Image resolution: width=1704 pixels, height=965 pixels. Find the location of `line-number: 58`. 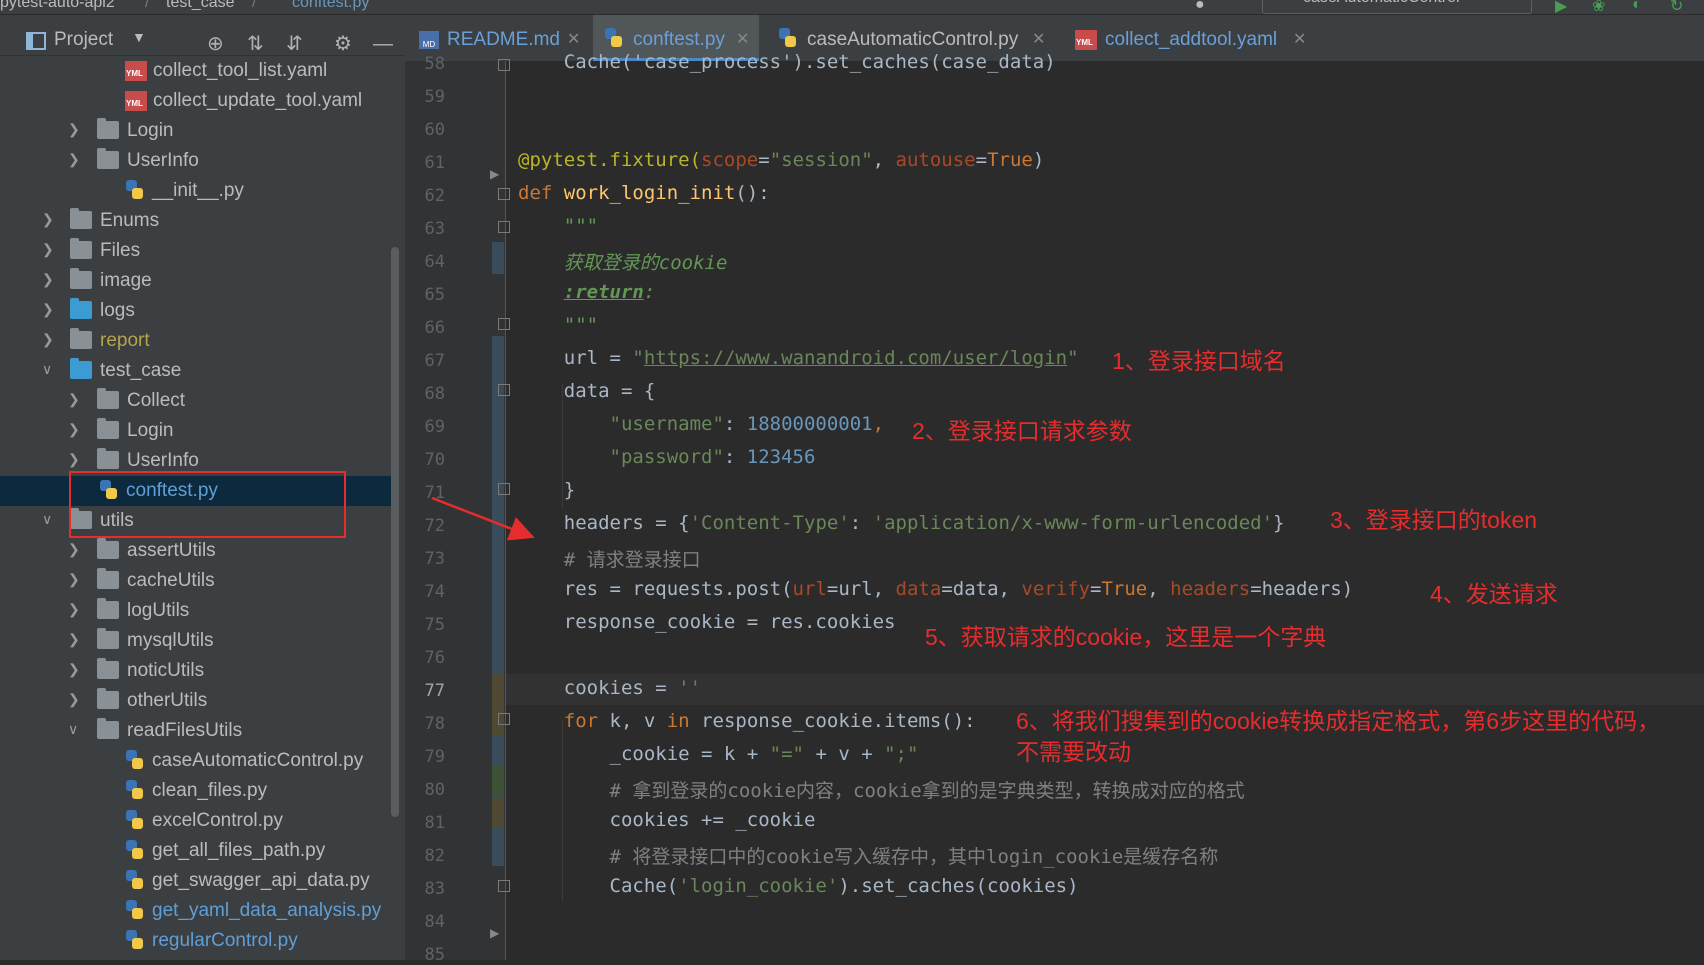

line-number: 58 is located at coordinates (434, 64).